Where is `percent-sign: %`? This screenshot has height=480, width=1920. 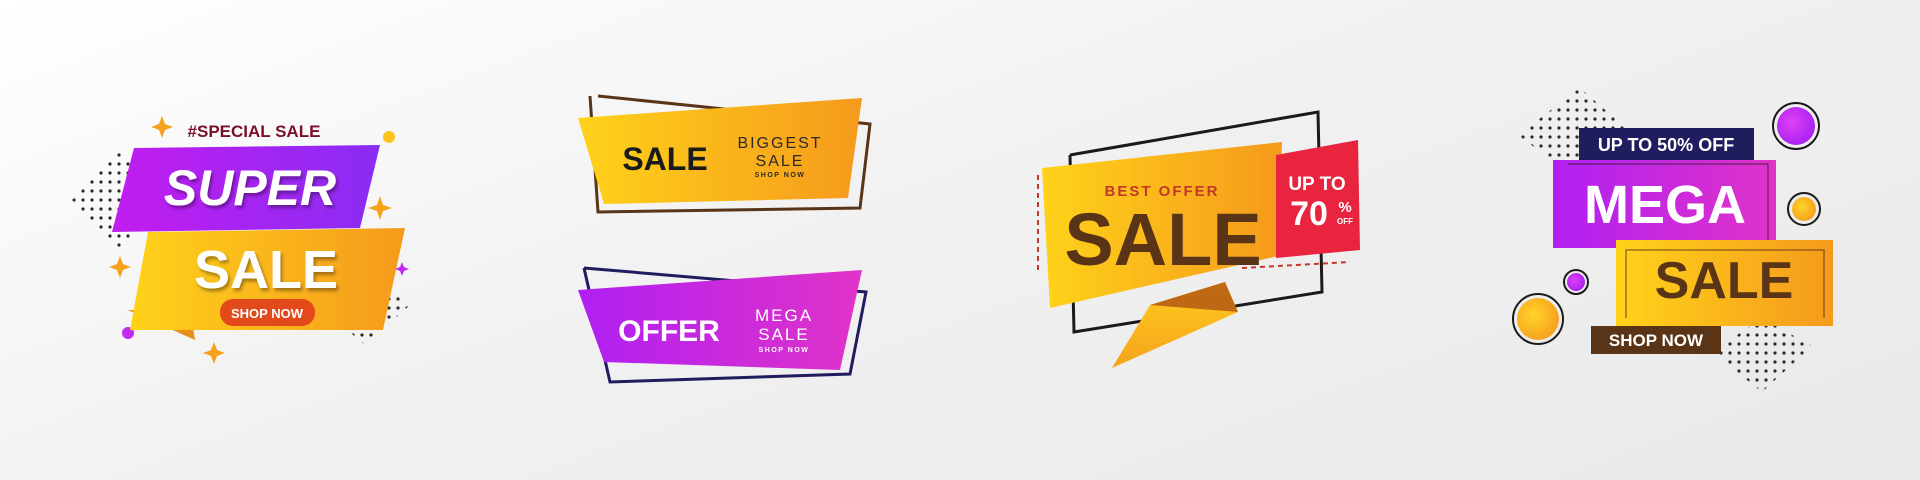 percent-sign: % is located at coordinates (1344, 207).